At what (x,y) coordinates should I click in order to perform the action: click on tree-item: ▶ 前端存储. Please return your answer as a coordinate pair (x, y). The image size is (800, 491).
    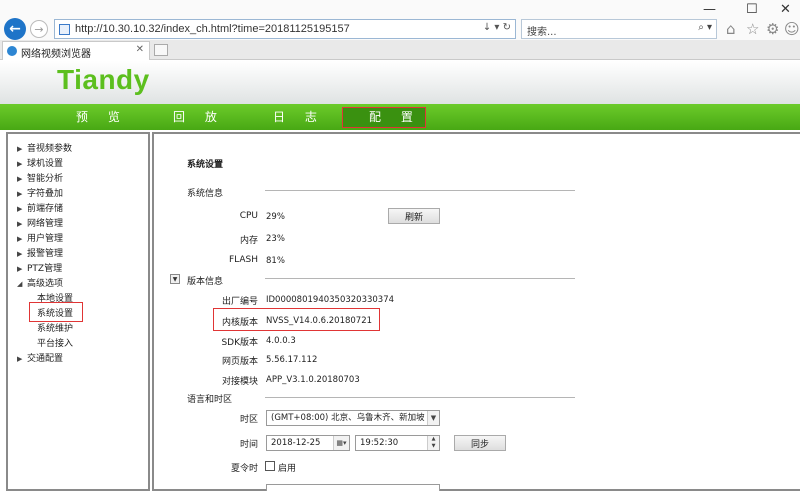
    Looking at the image, I should click on (40, 207).